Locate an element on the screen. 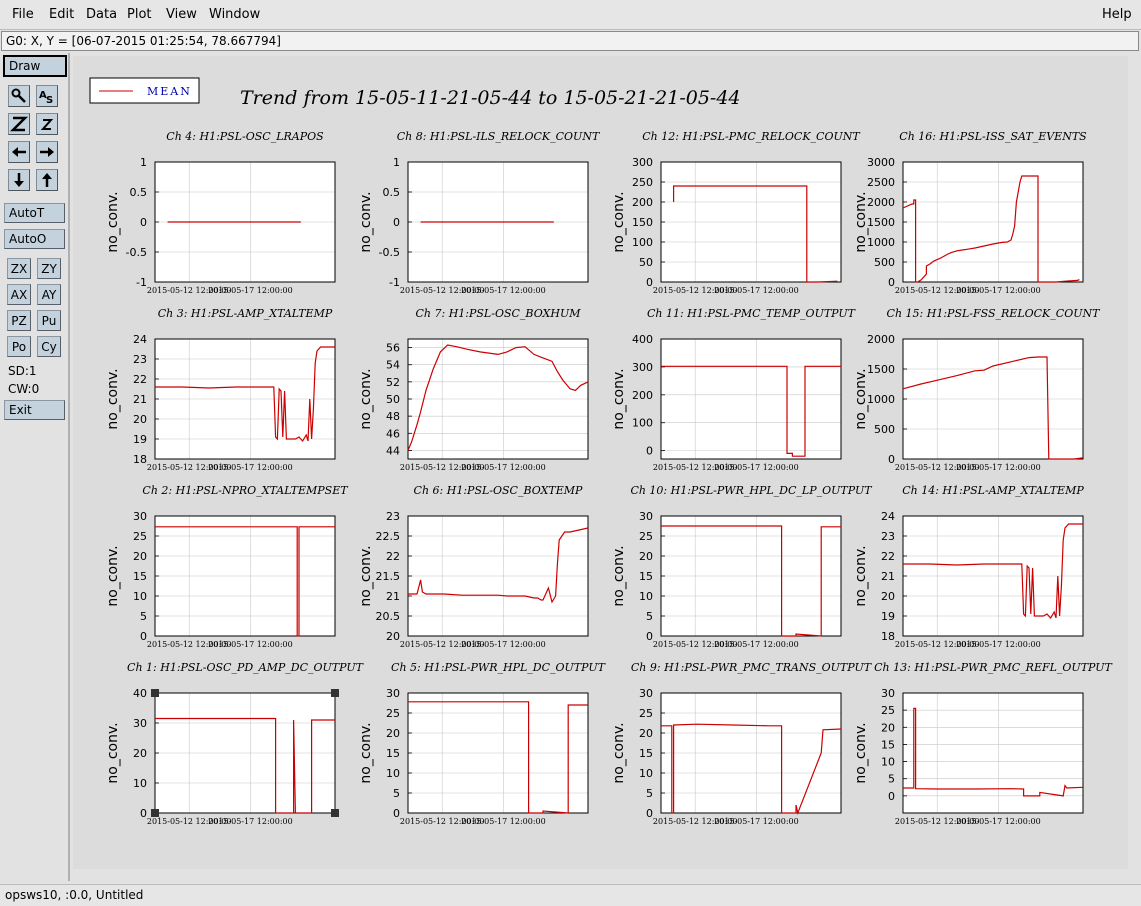 This screenshot has height=906, width=1141. chart-title: Ch 6: H1:PSL-OSC_BOXTEMP is located at coordinates (498, 490).